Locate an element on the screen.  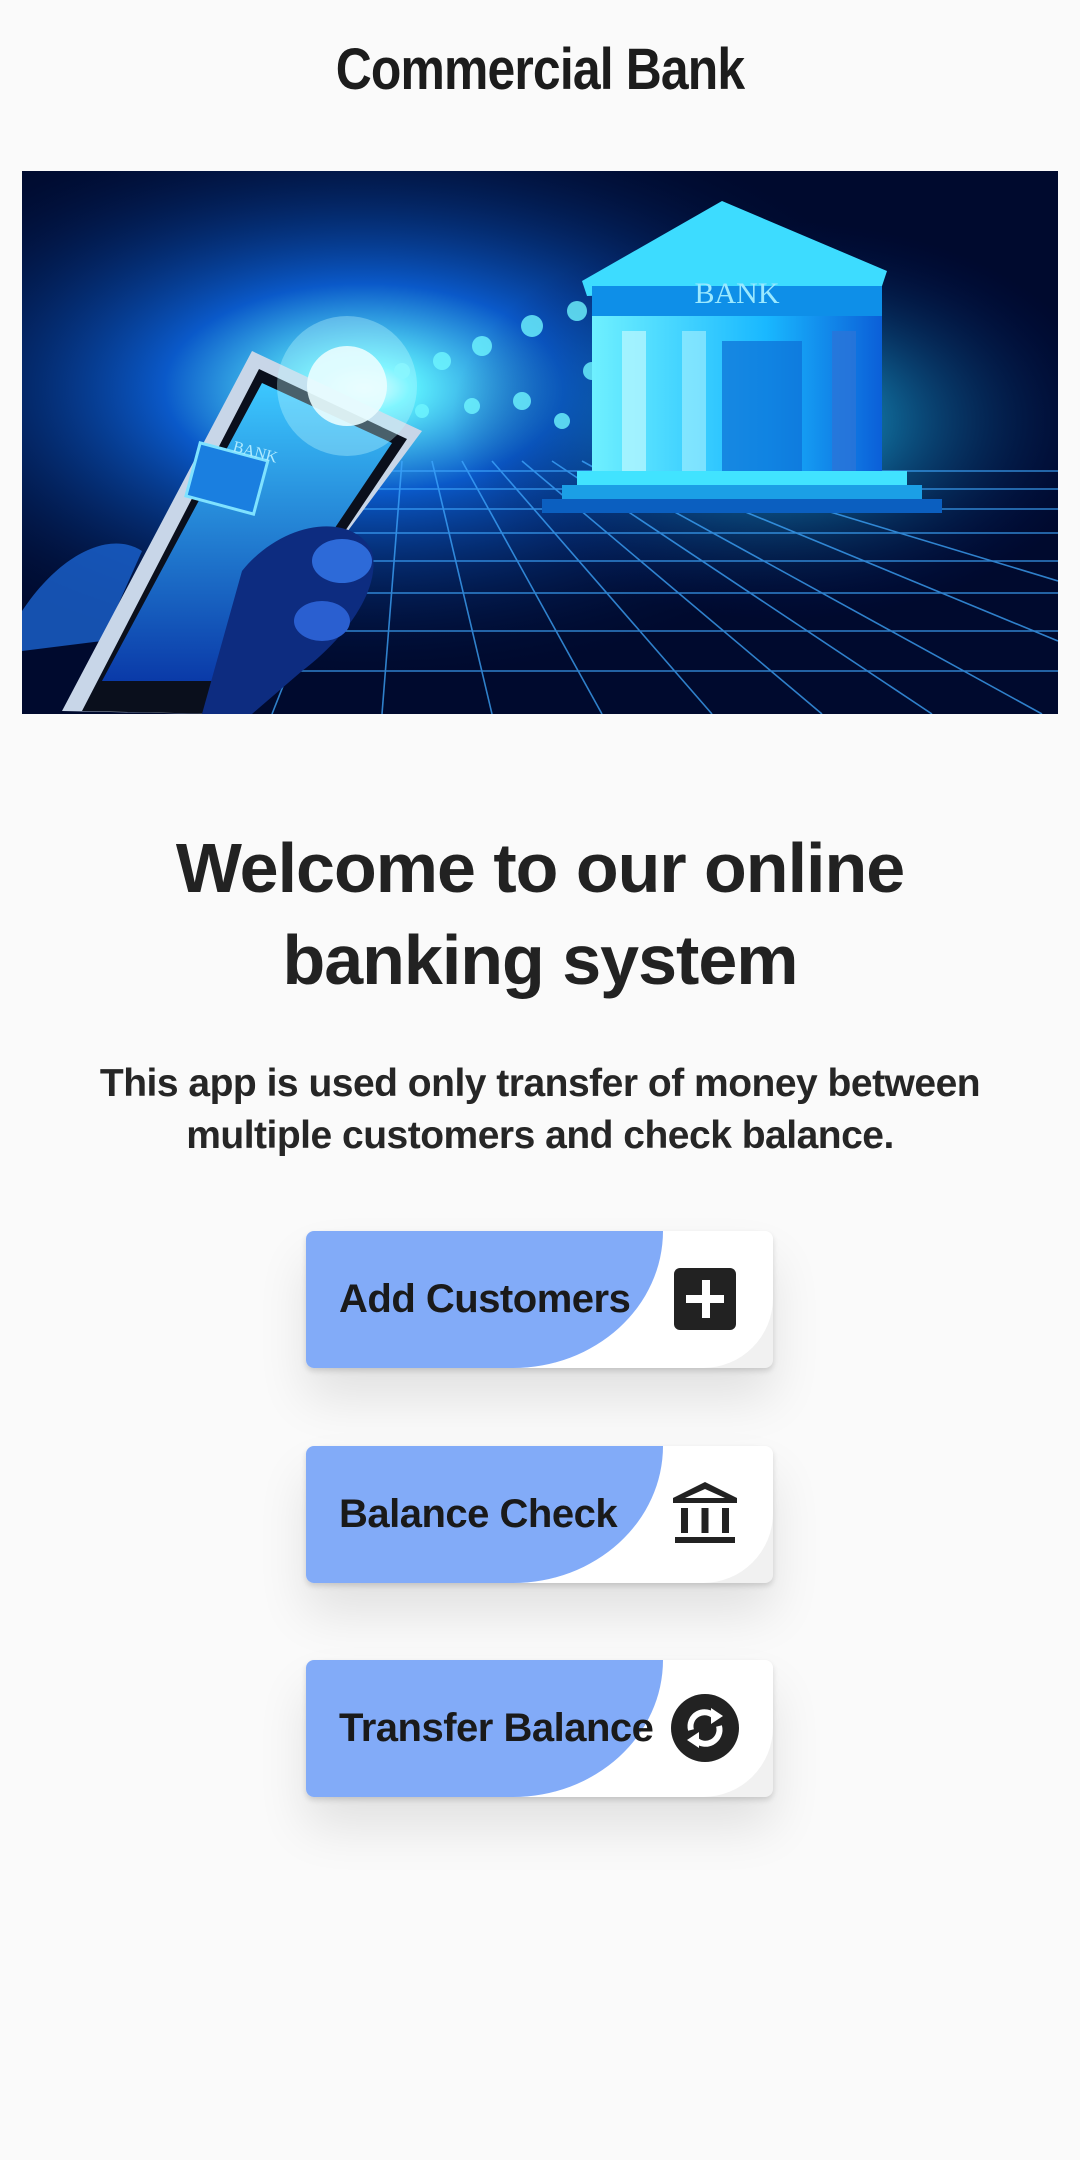
transfer-balance-label: Transfer Balance is located at coordinates (496, 1728).